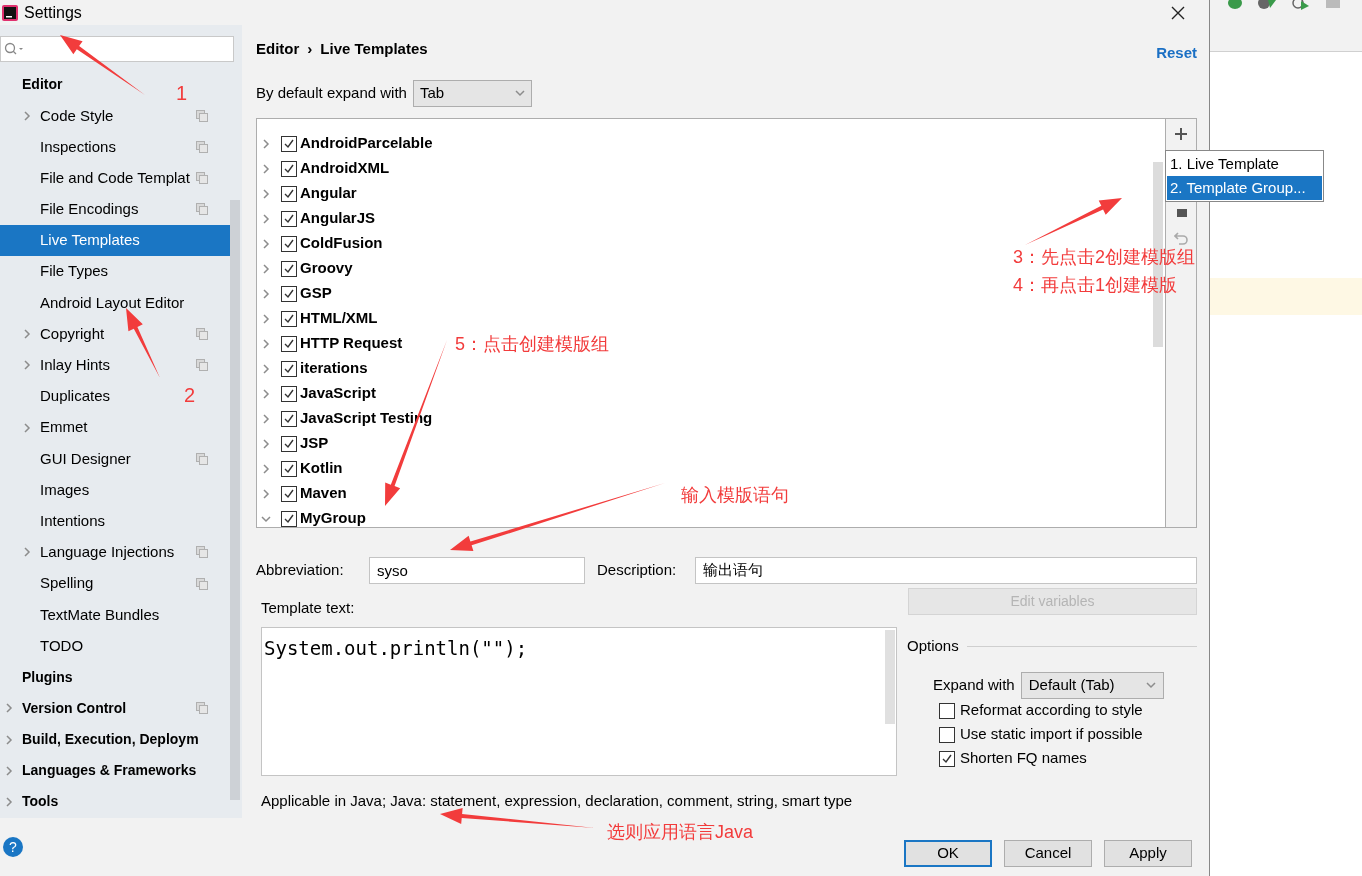 The image size is (1362, 876). I want to click on search-field, so click(117, 49).